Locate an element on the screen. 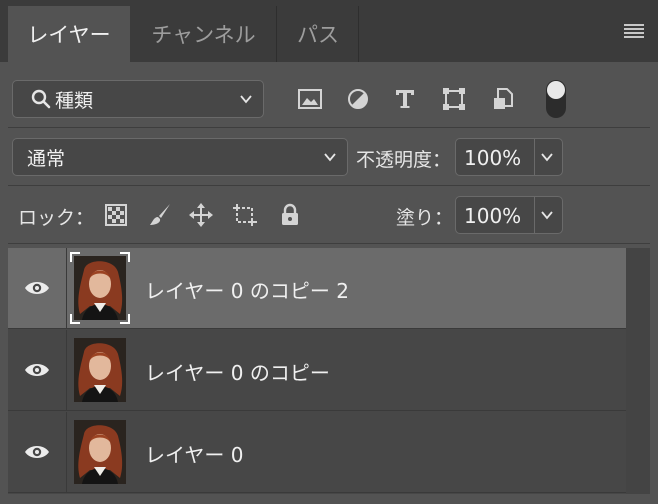 The image size is (658, 504). adjustment-filter-icon is located at coordinates (358, 99).